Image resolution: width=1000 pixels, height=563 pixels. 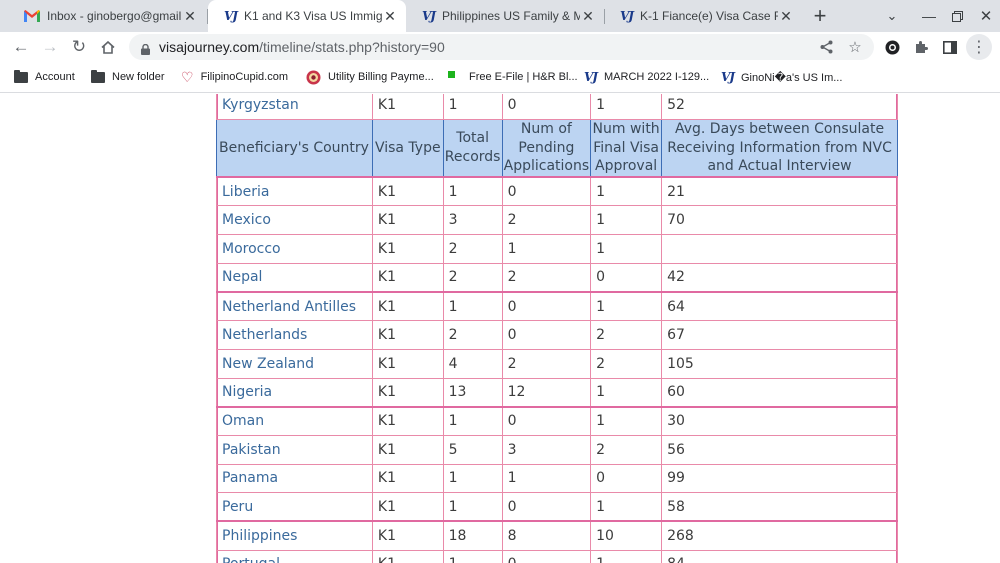 I want to click on extension-camera-icon, so click(x=892, y=47).